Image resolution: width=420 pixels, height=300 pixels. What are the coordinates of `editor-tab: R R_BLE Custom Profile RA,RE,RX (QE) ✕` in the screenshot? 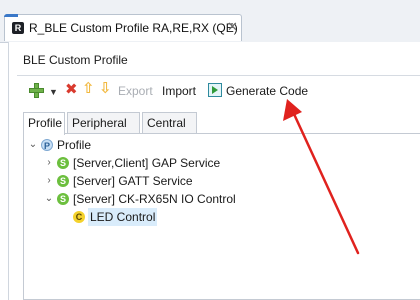 It's located at (123, 27).